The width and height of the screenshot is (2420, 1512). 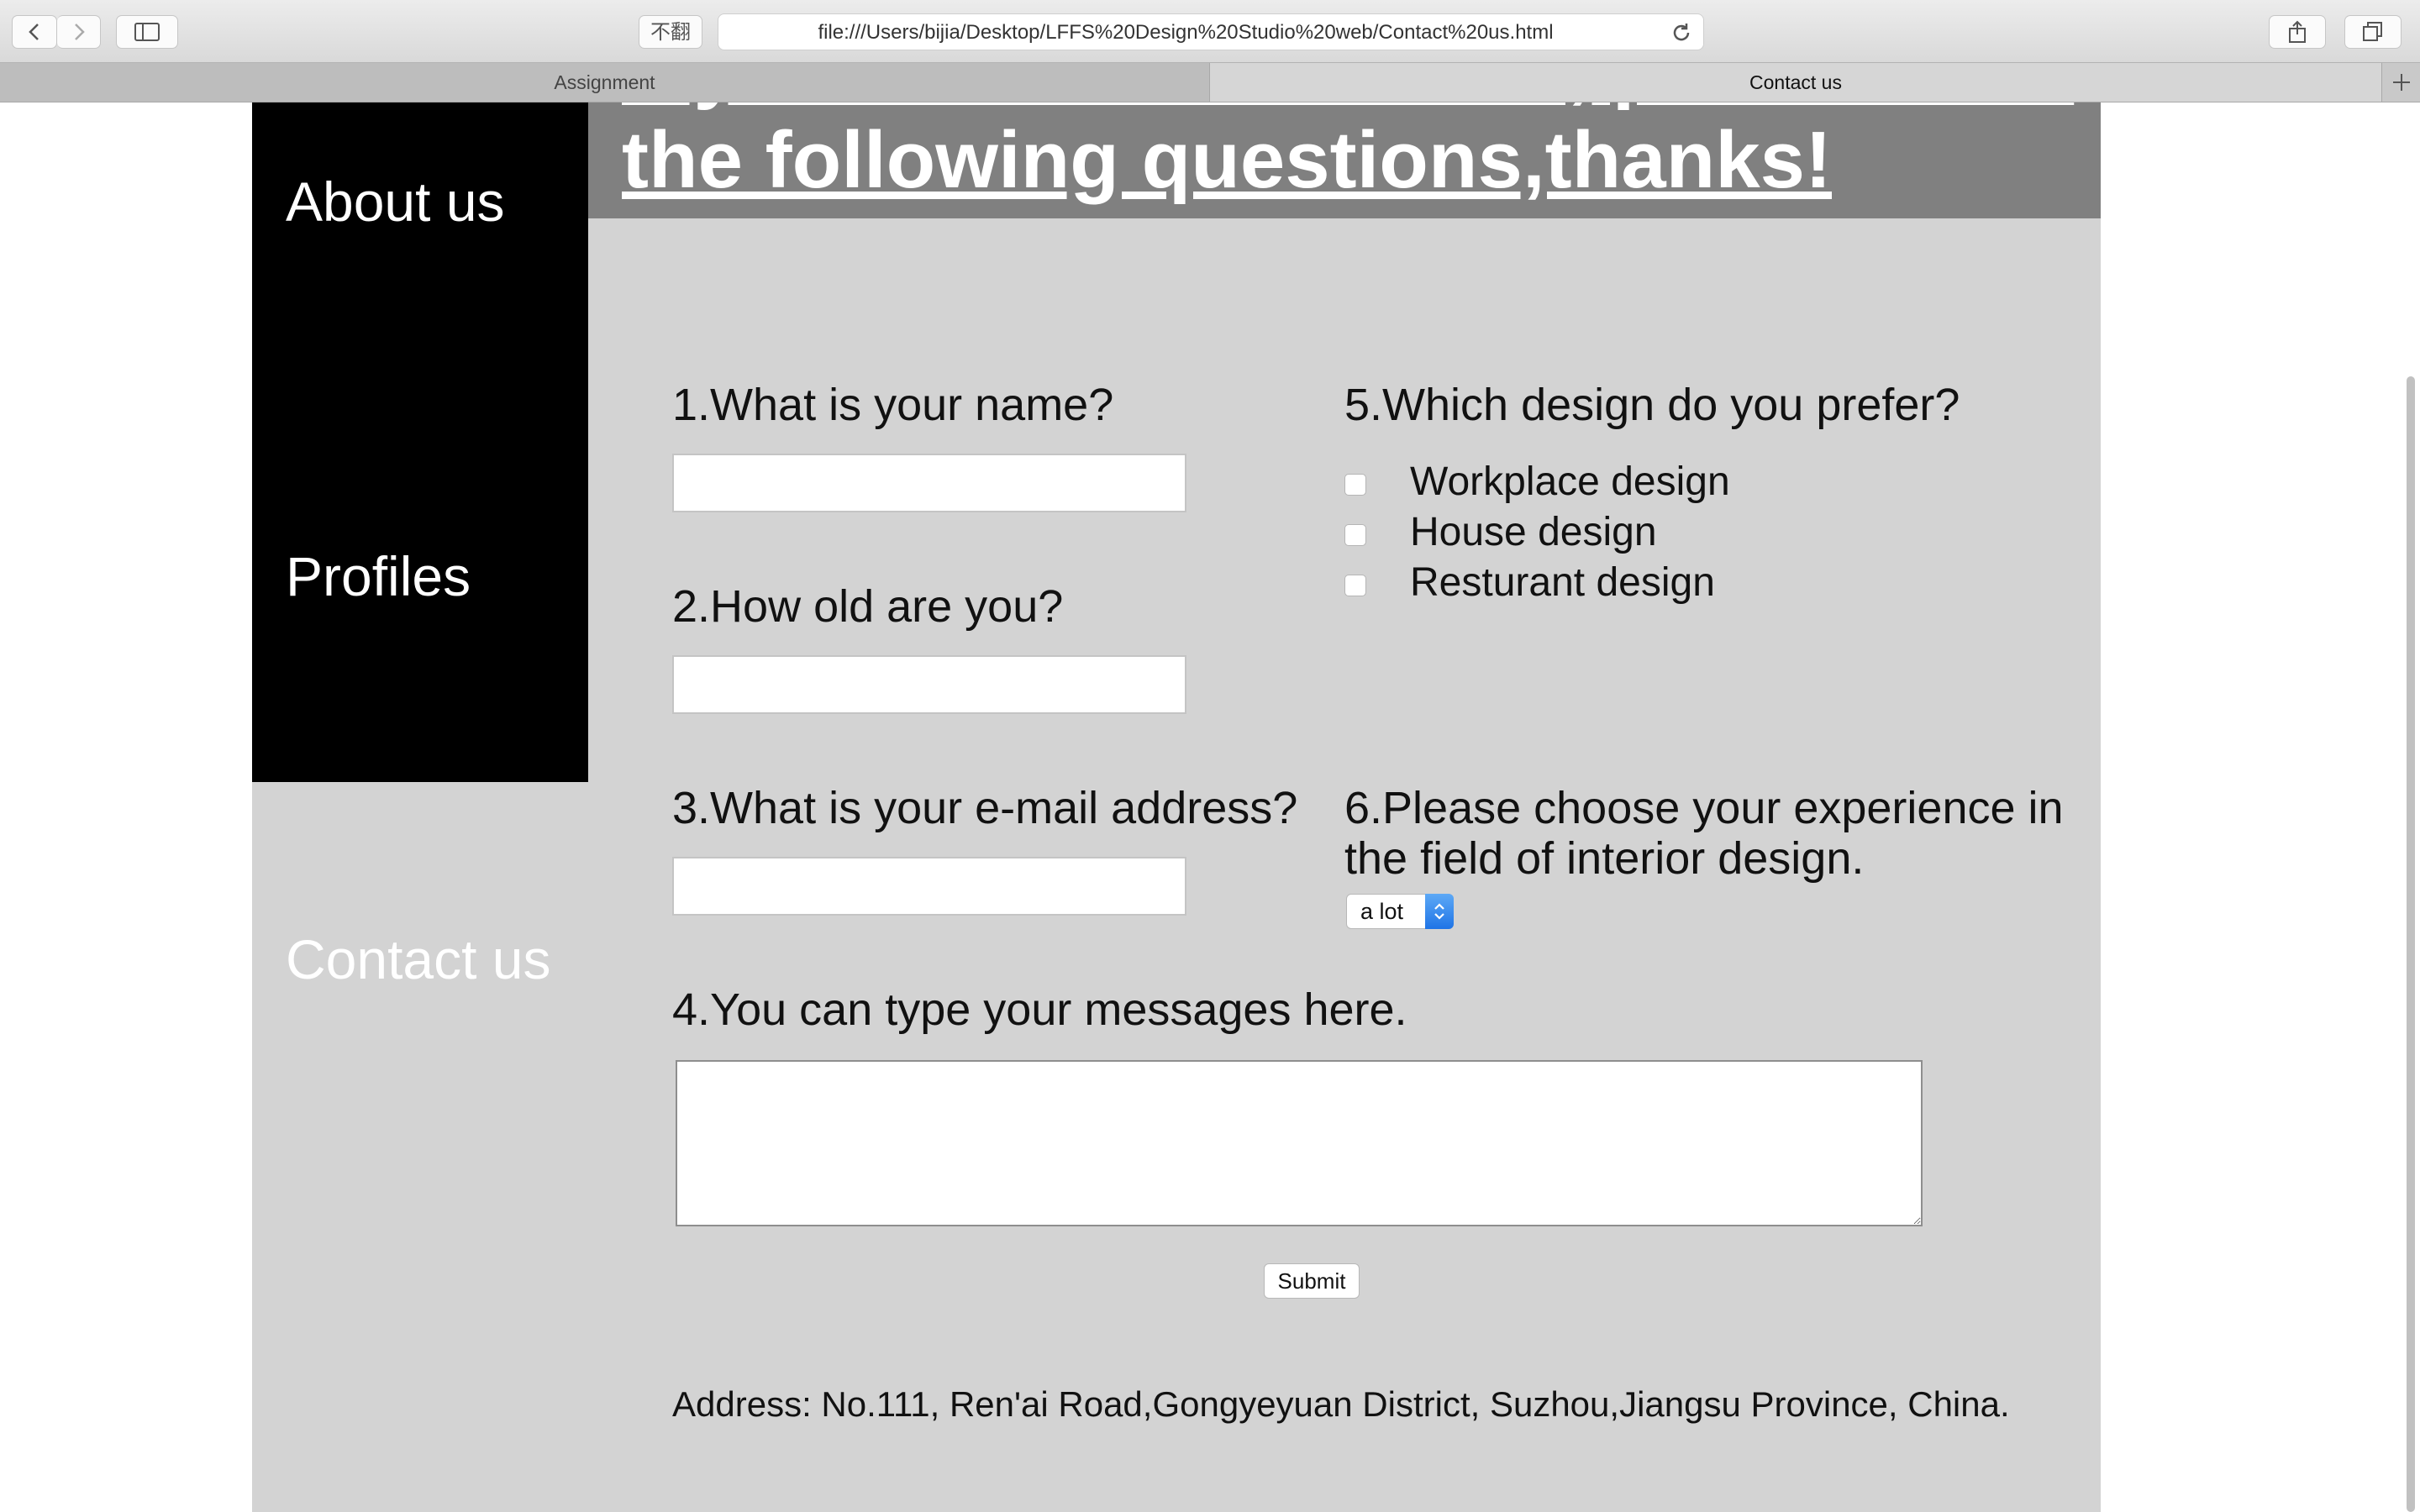 What do you see at coordinates (929, 886) in the screenshot?
I see `email-input` at bounding box center [929, 886].